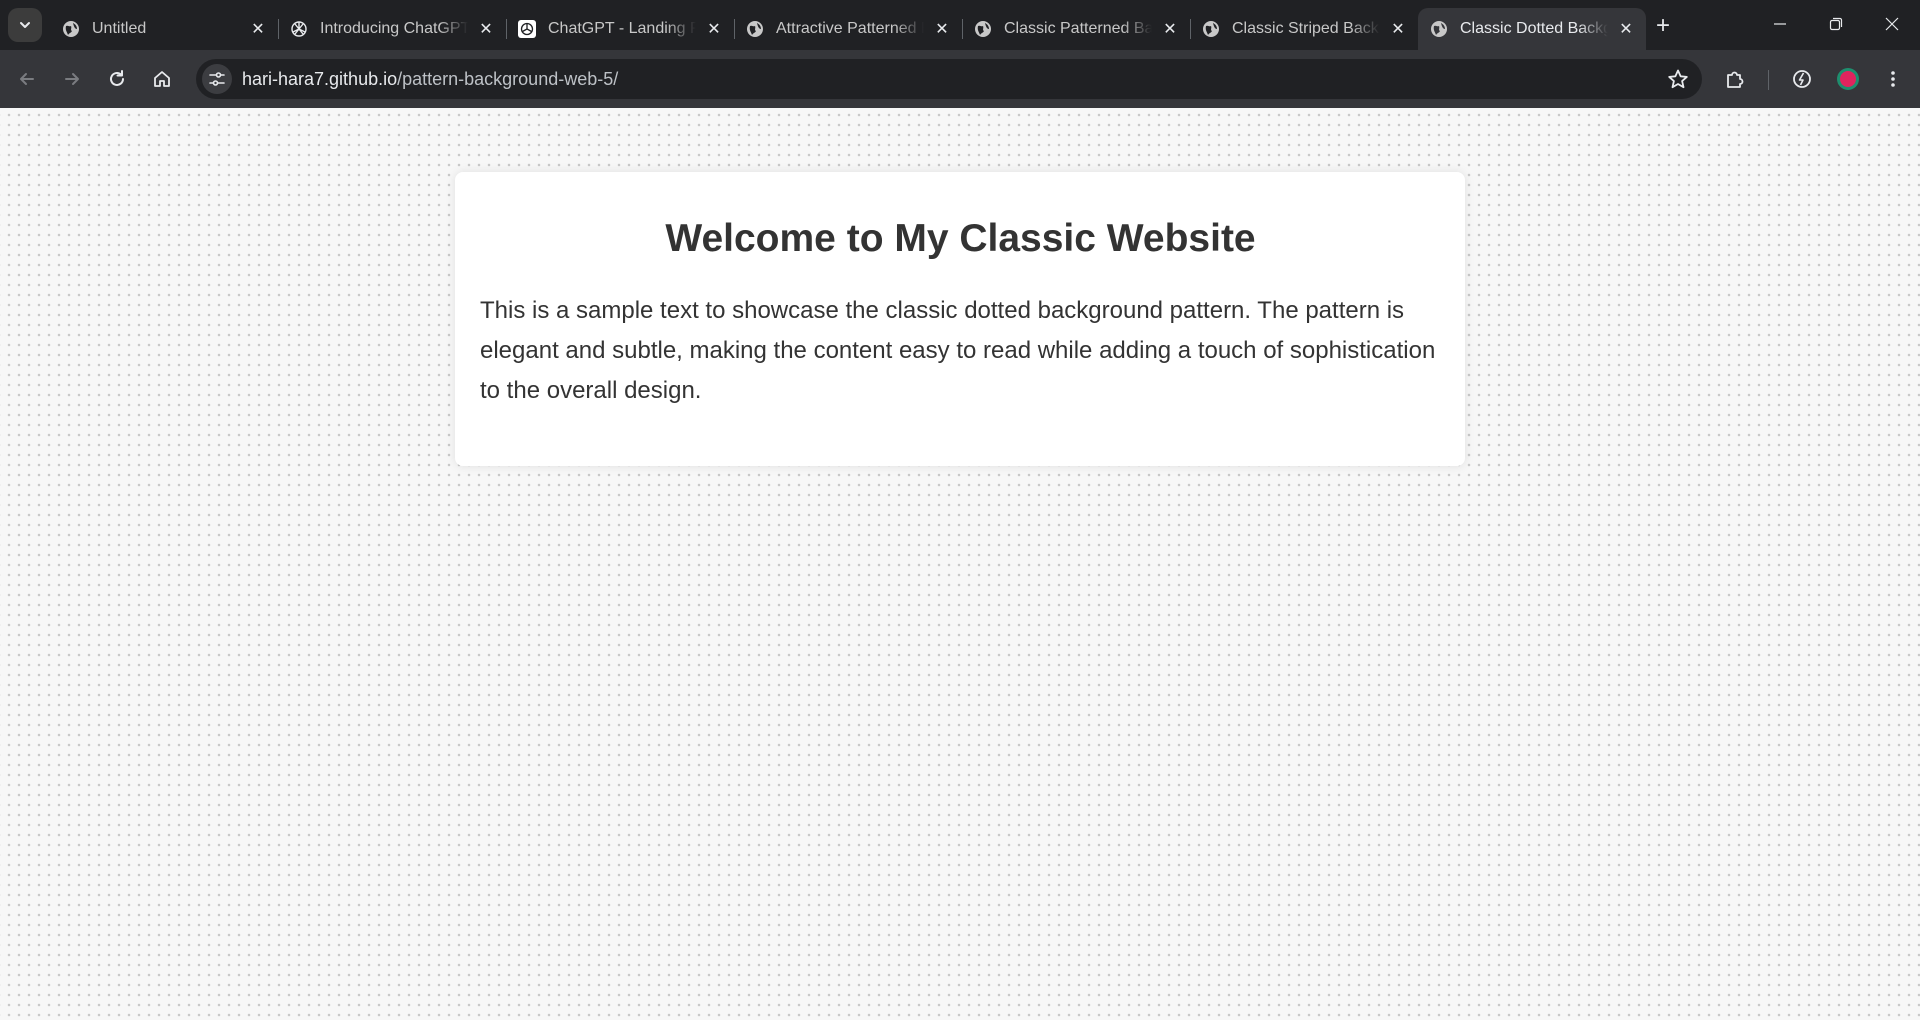 Image resolution: width=1920 pixels, height=1020 pixels. Describe the element at coordinates (1768, 80) in the screenshot. I see `toolbar-divider` at that location.